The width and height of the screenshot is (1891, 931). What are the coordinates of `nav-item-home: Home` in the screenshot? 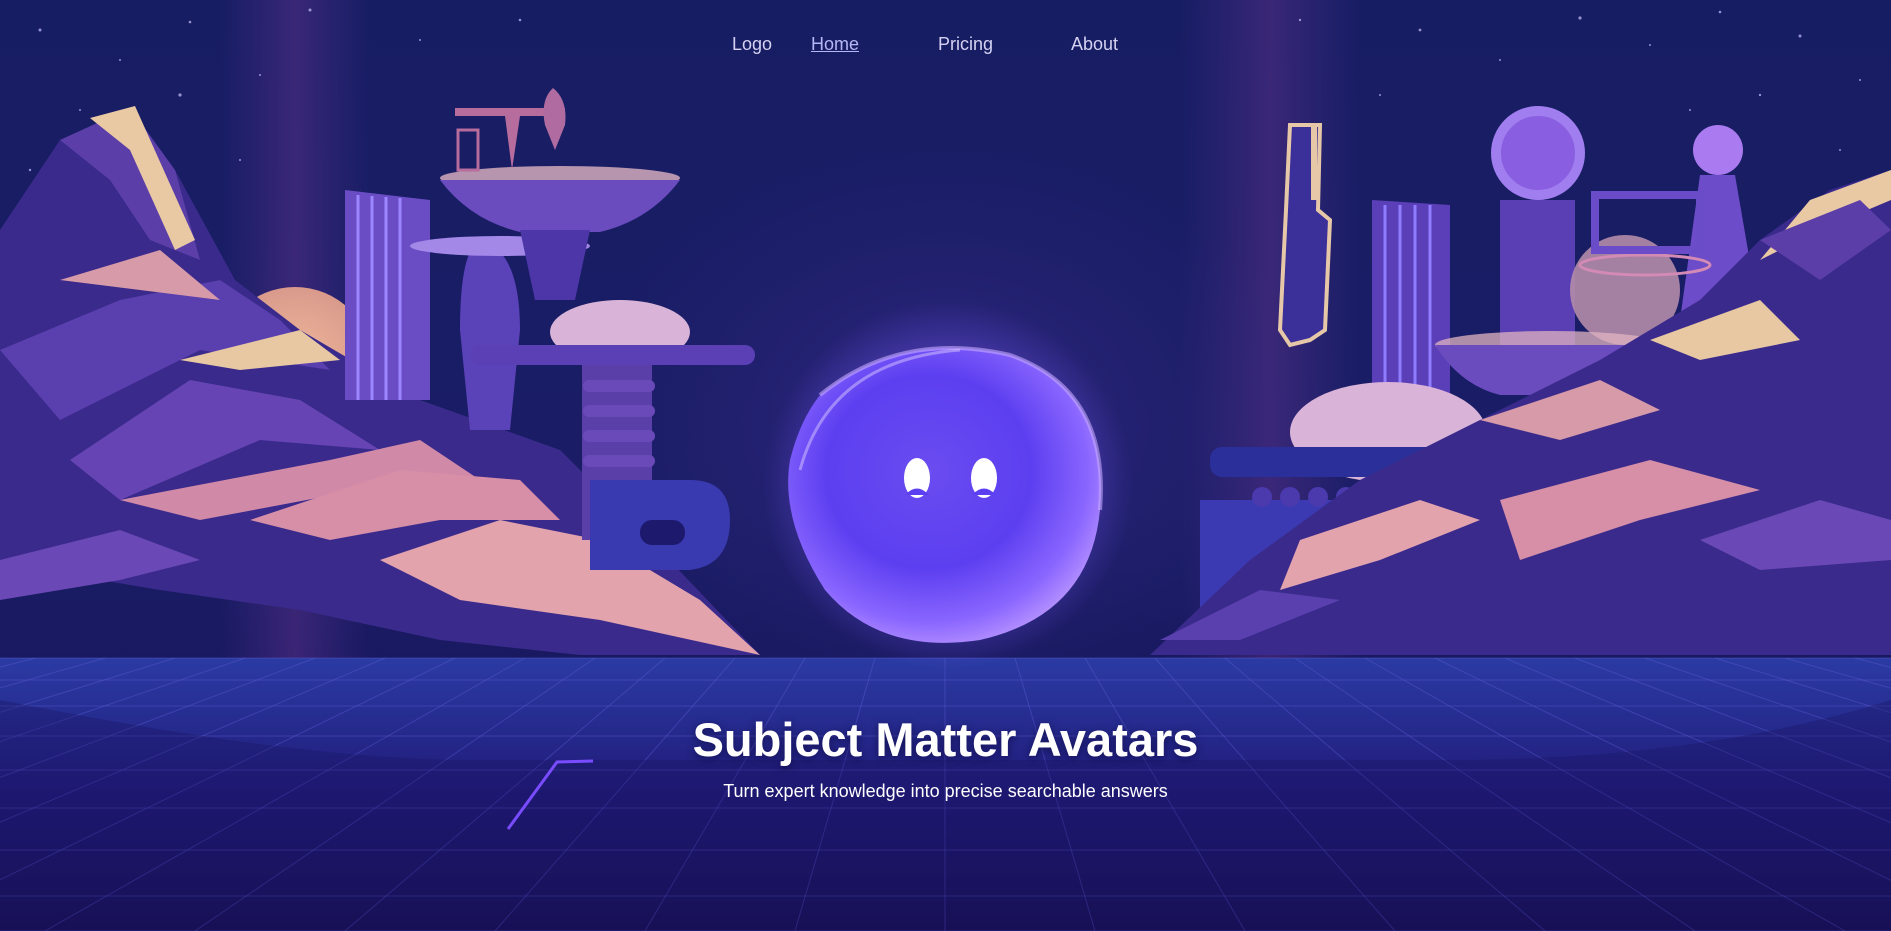 It's located at (835, 44).